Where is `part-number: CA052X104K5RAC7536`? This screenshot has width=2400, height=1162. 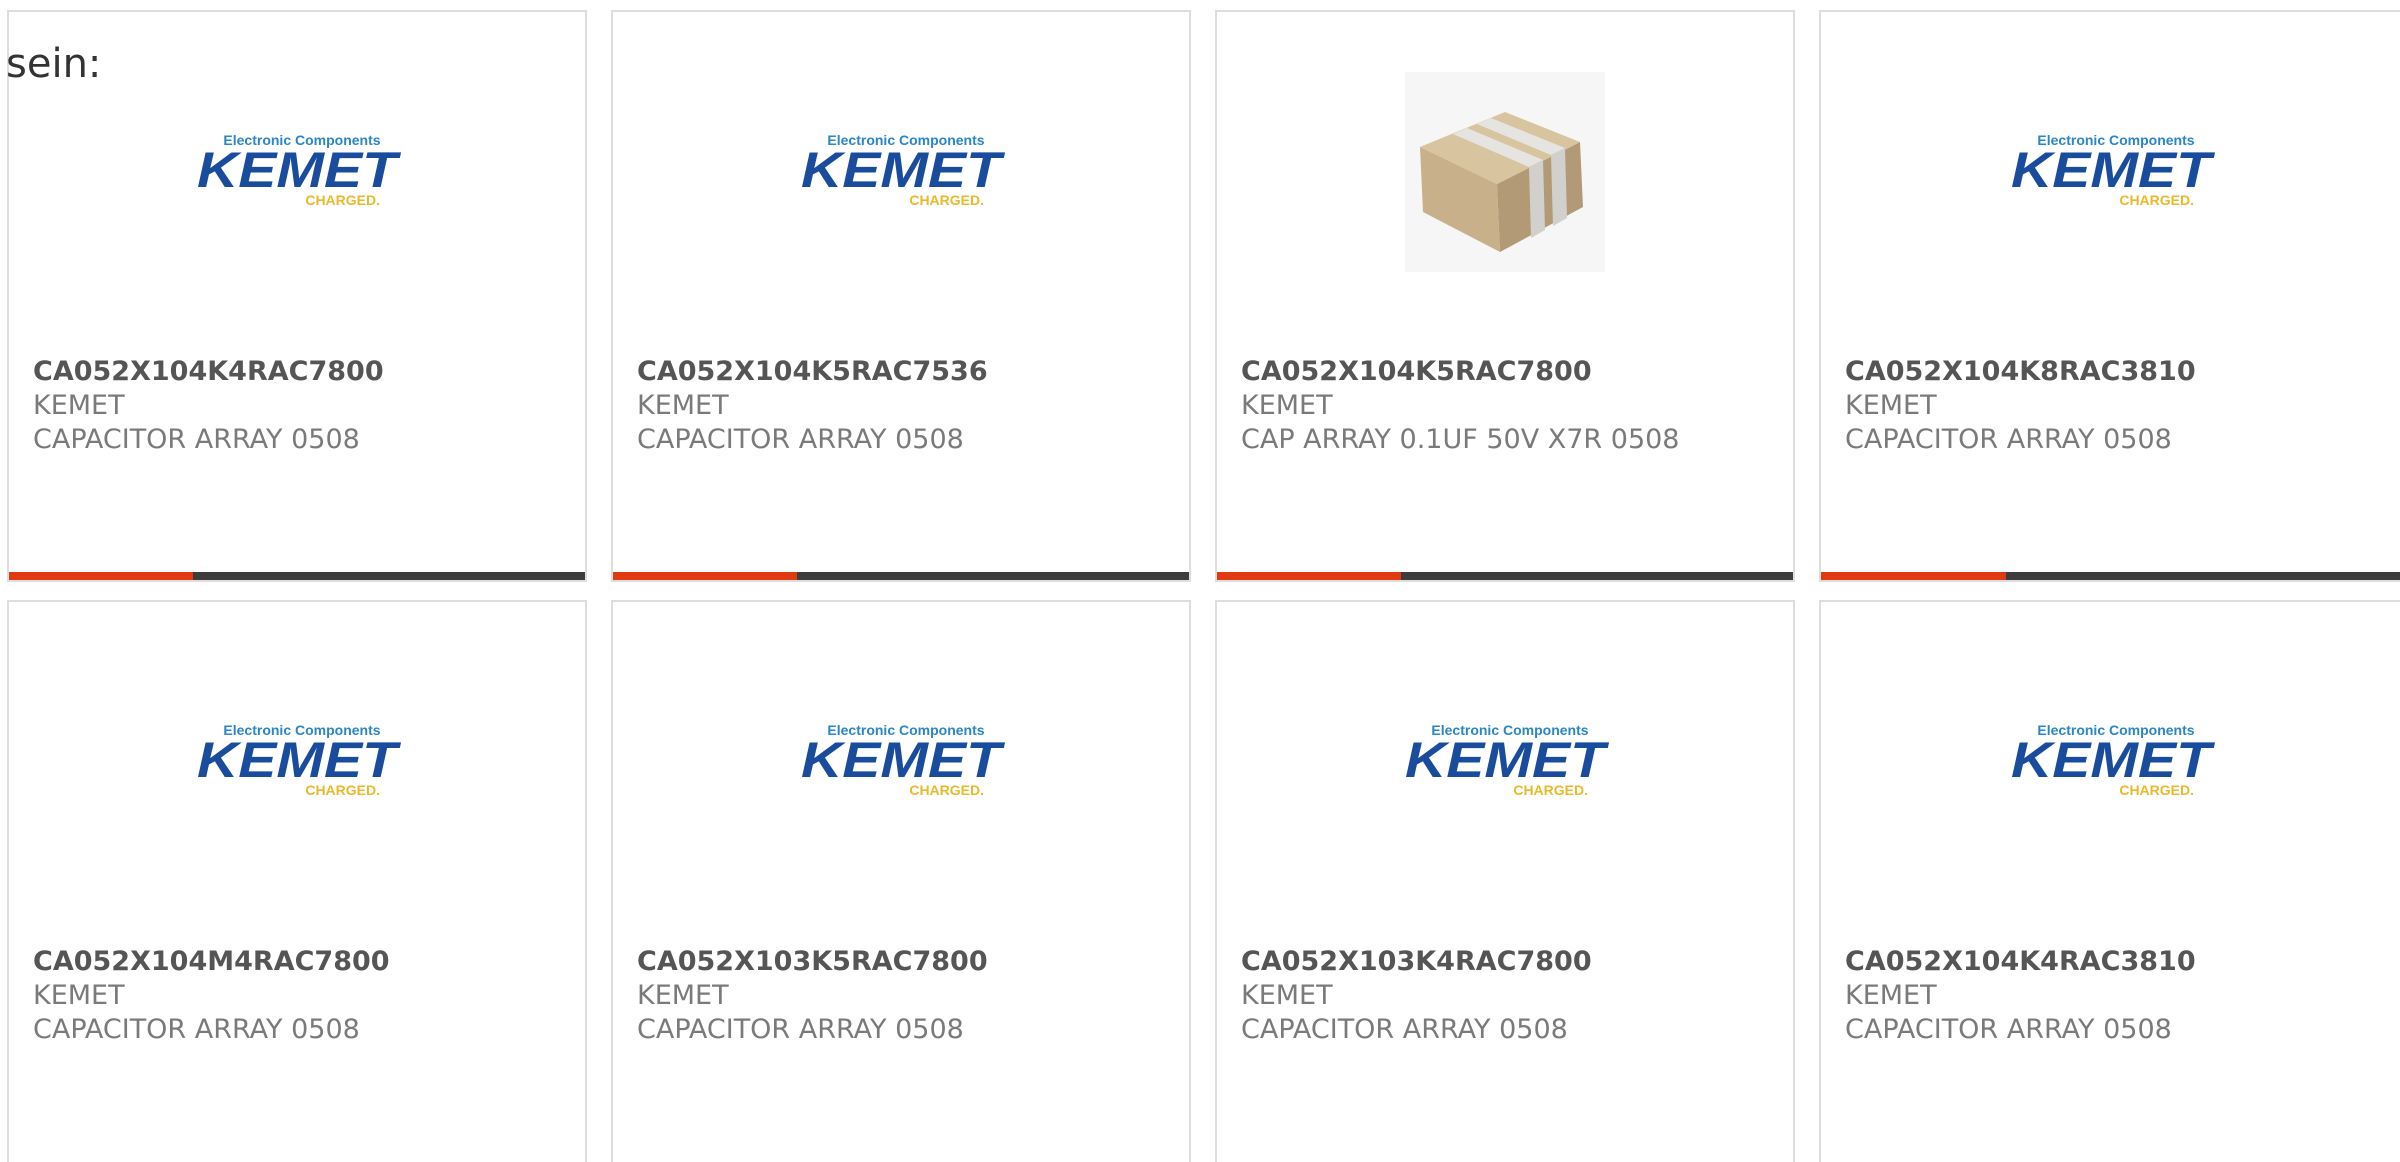 part-number: CA052X104K5RAC7536 is located at coordinates (907, 372).